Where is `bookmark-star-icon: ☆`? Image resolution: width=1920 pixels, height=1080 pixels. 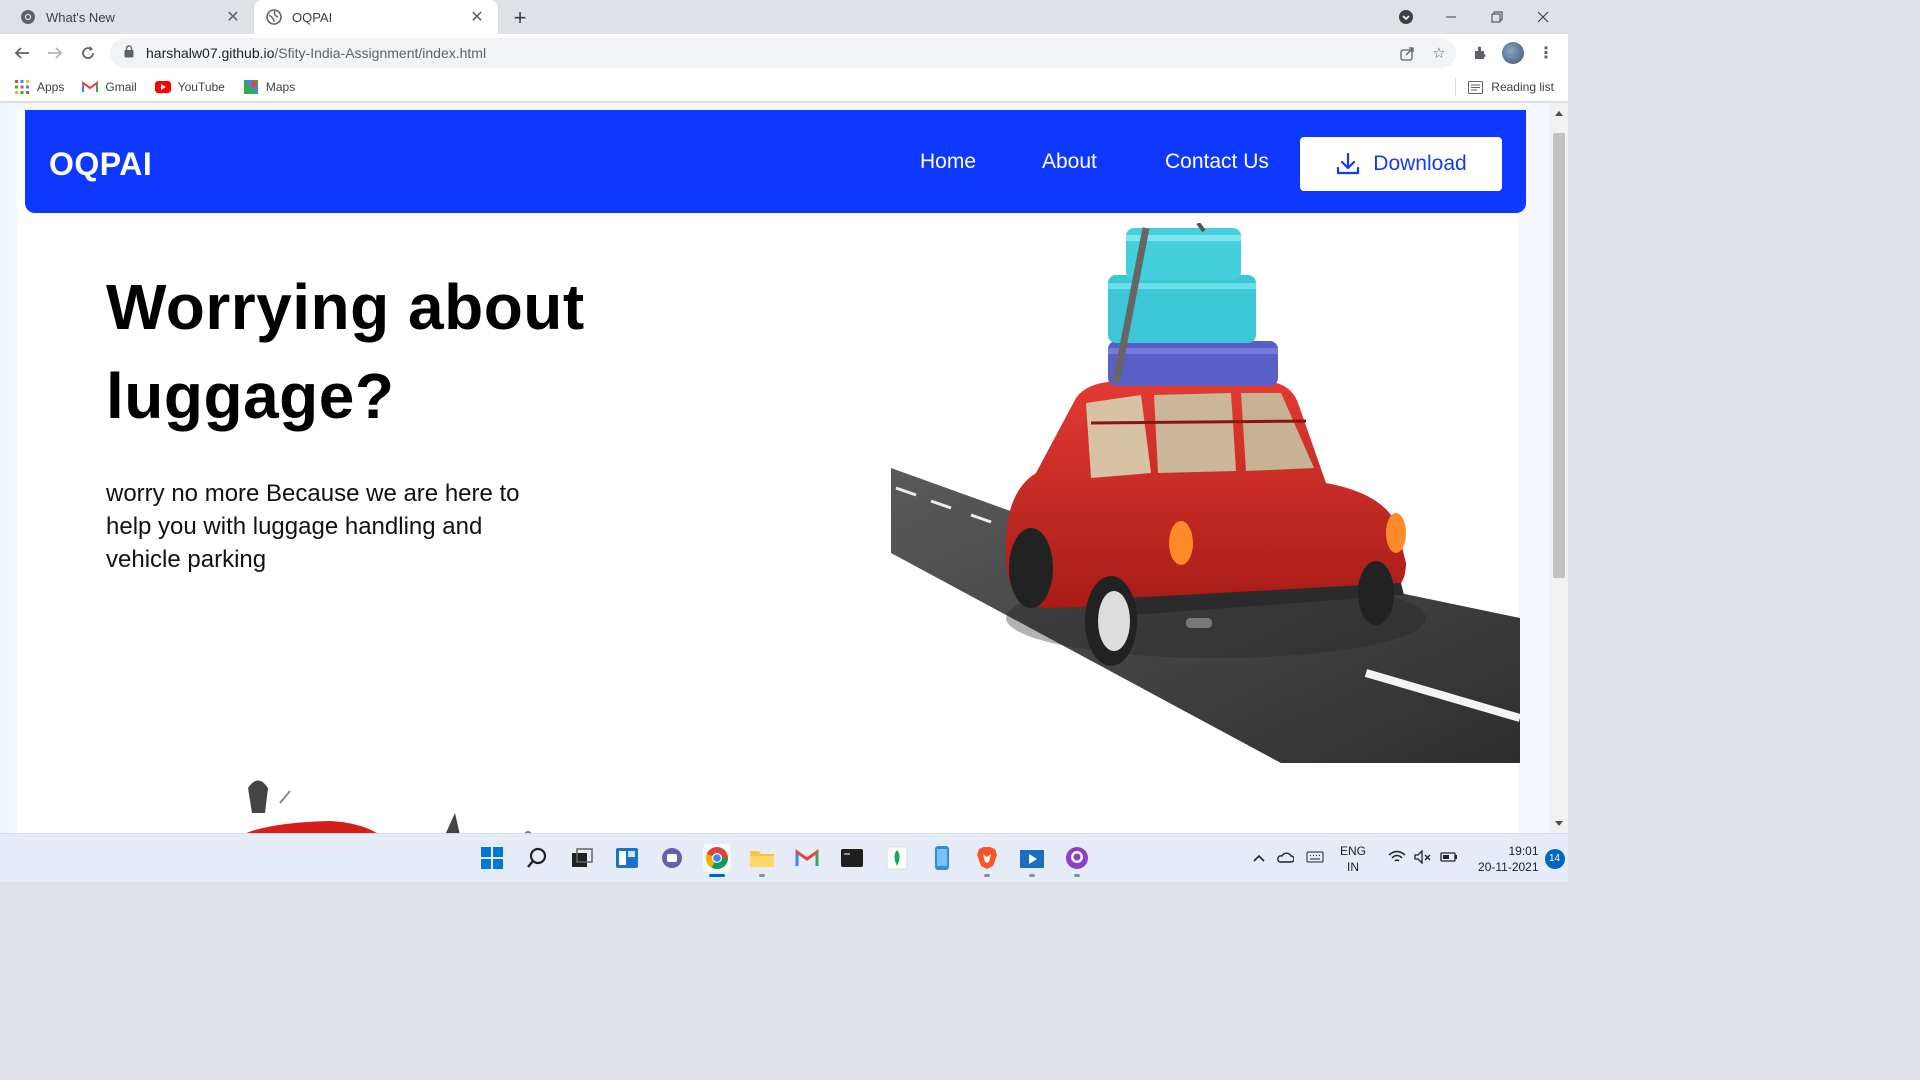 bookmark-star-icon: ☆ is located at coordinates (1439, 53).